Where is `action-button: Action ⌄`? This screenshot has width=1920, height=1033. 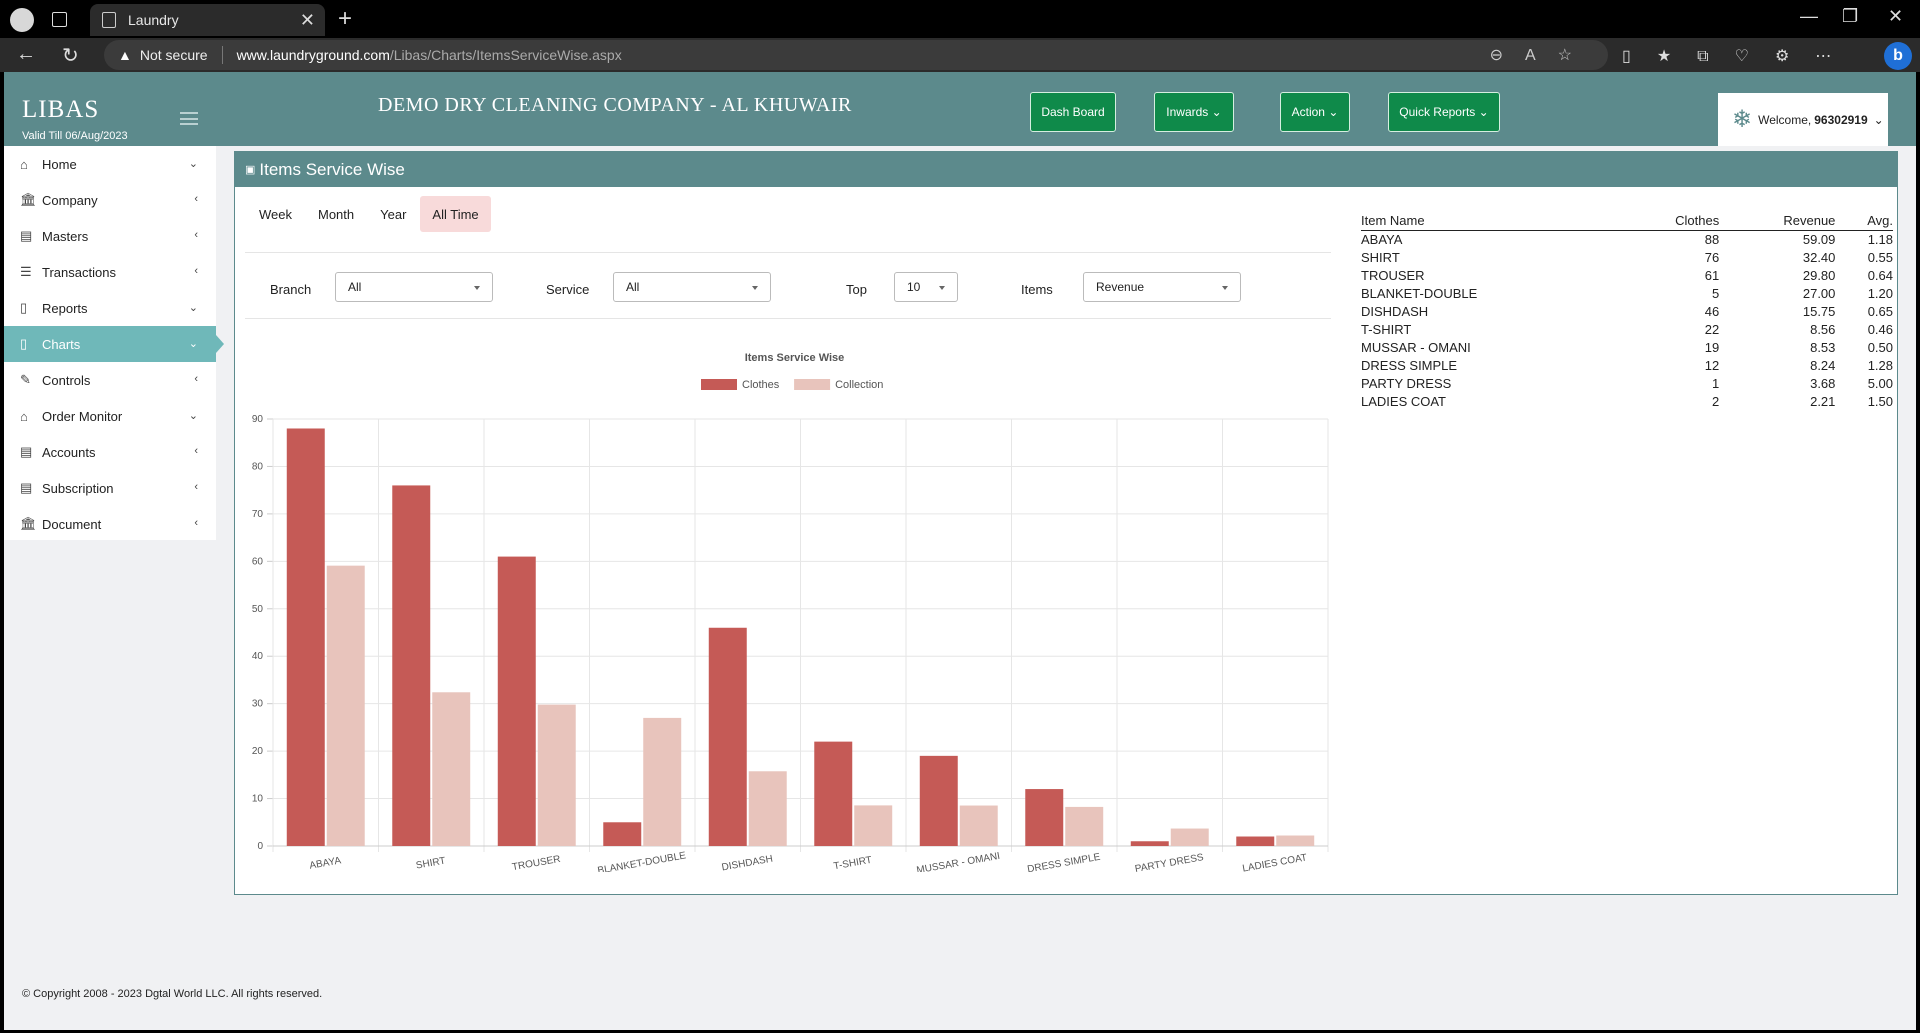
action-button: Action ⌄ is located at coordinates (1315, 112).